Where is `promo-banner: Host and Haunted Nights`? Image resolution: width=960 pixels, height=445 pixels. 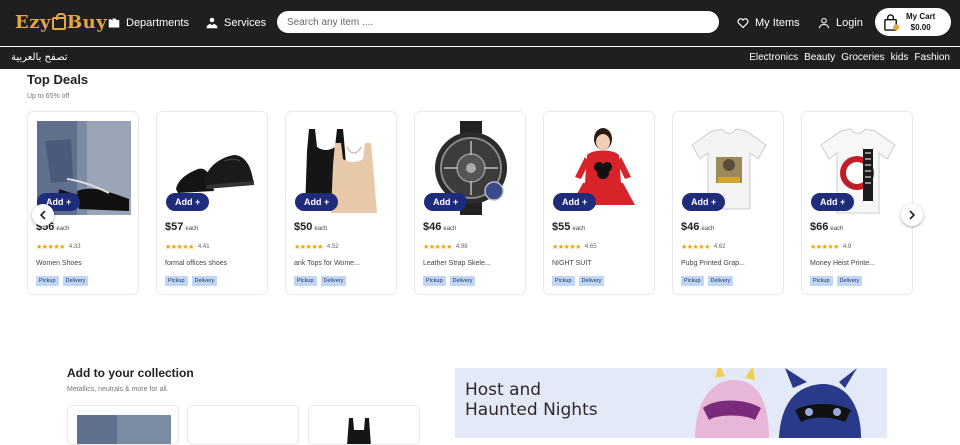
promo-banner: Host and Haunted Nights is located at coordinates (671, 403).